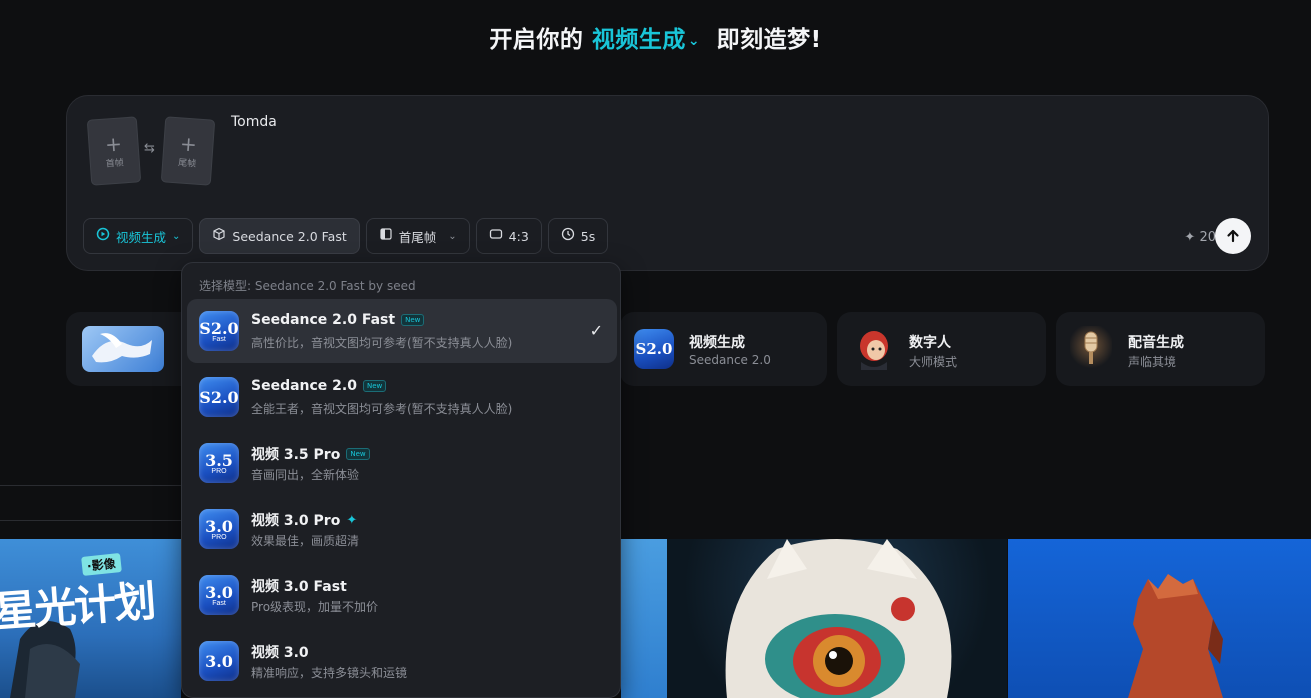 This screenshot has height=698, width=1311. Describe the element at coordinates (305, 541) in the screenshot. I see `model-description: 效果最佳，画质超清` at that location.